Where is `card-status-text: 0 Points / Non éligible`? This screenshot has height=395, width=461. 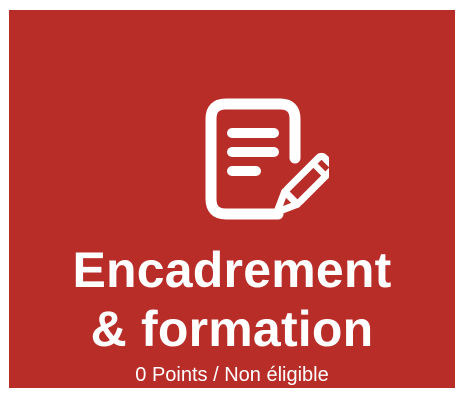
card-status-text: 0 Points / Non éligible is located at coordinates (232, 375).